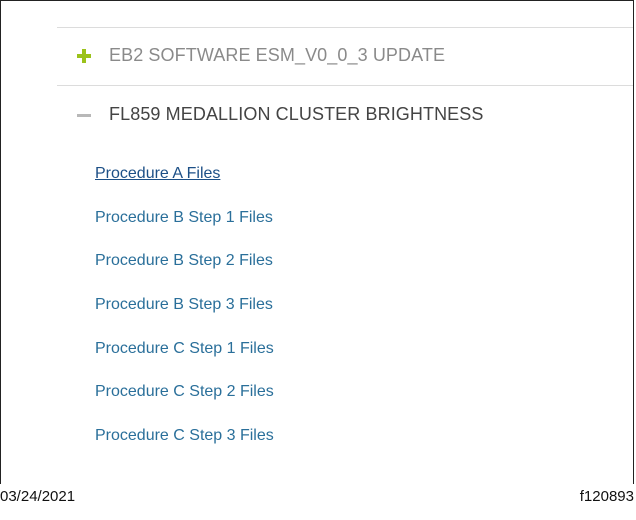 Image resolution: width=636 pixels, height=520 pixels. I want to click on accordion-section-fl859-medallion: FL859 MEDALLION CLUSTER BRIGHTNESS, so click(280, 114).